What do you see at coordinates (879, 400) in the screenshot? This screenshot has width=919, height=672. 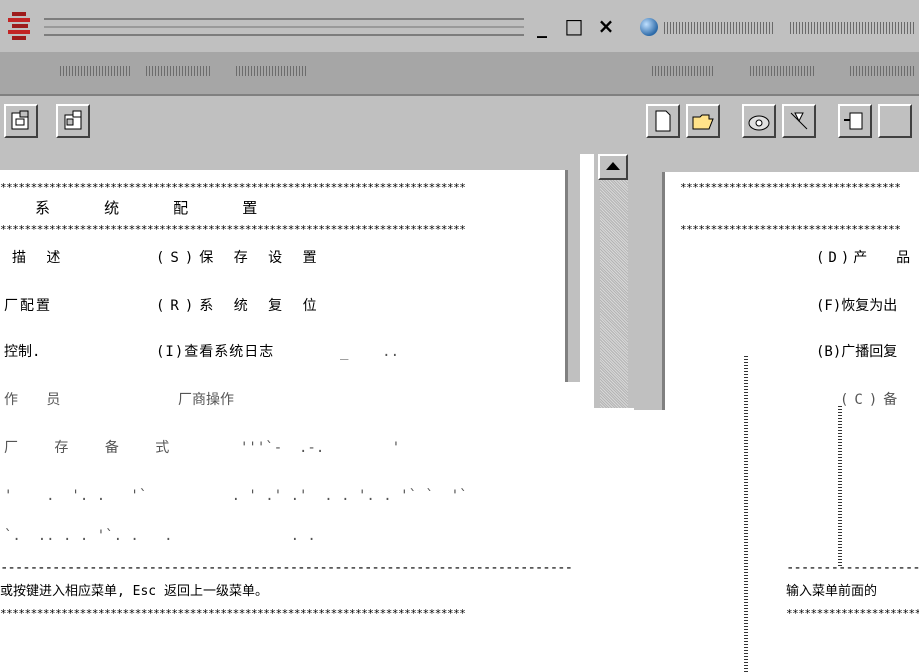 I see `menu-option-backup-right: (C)备 份` at bounding box center [879, 400].